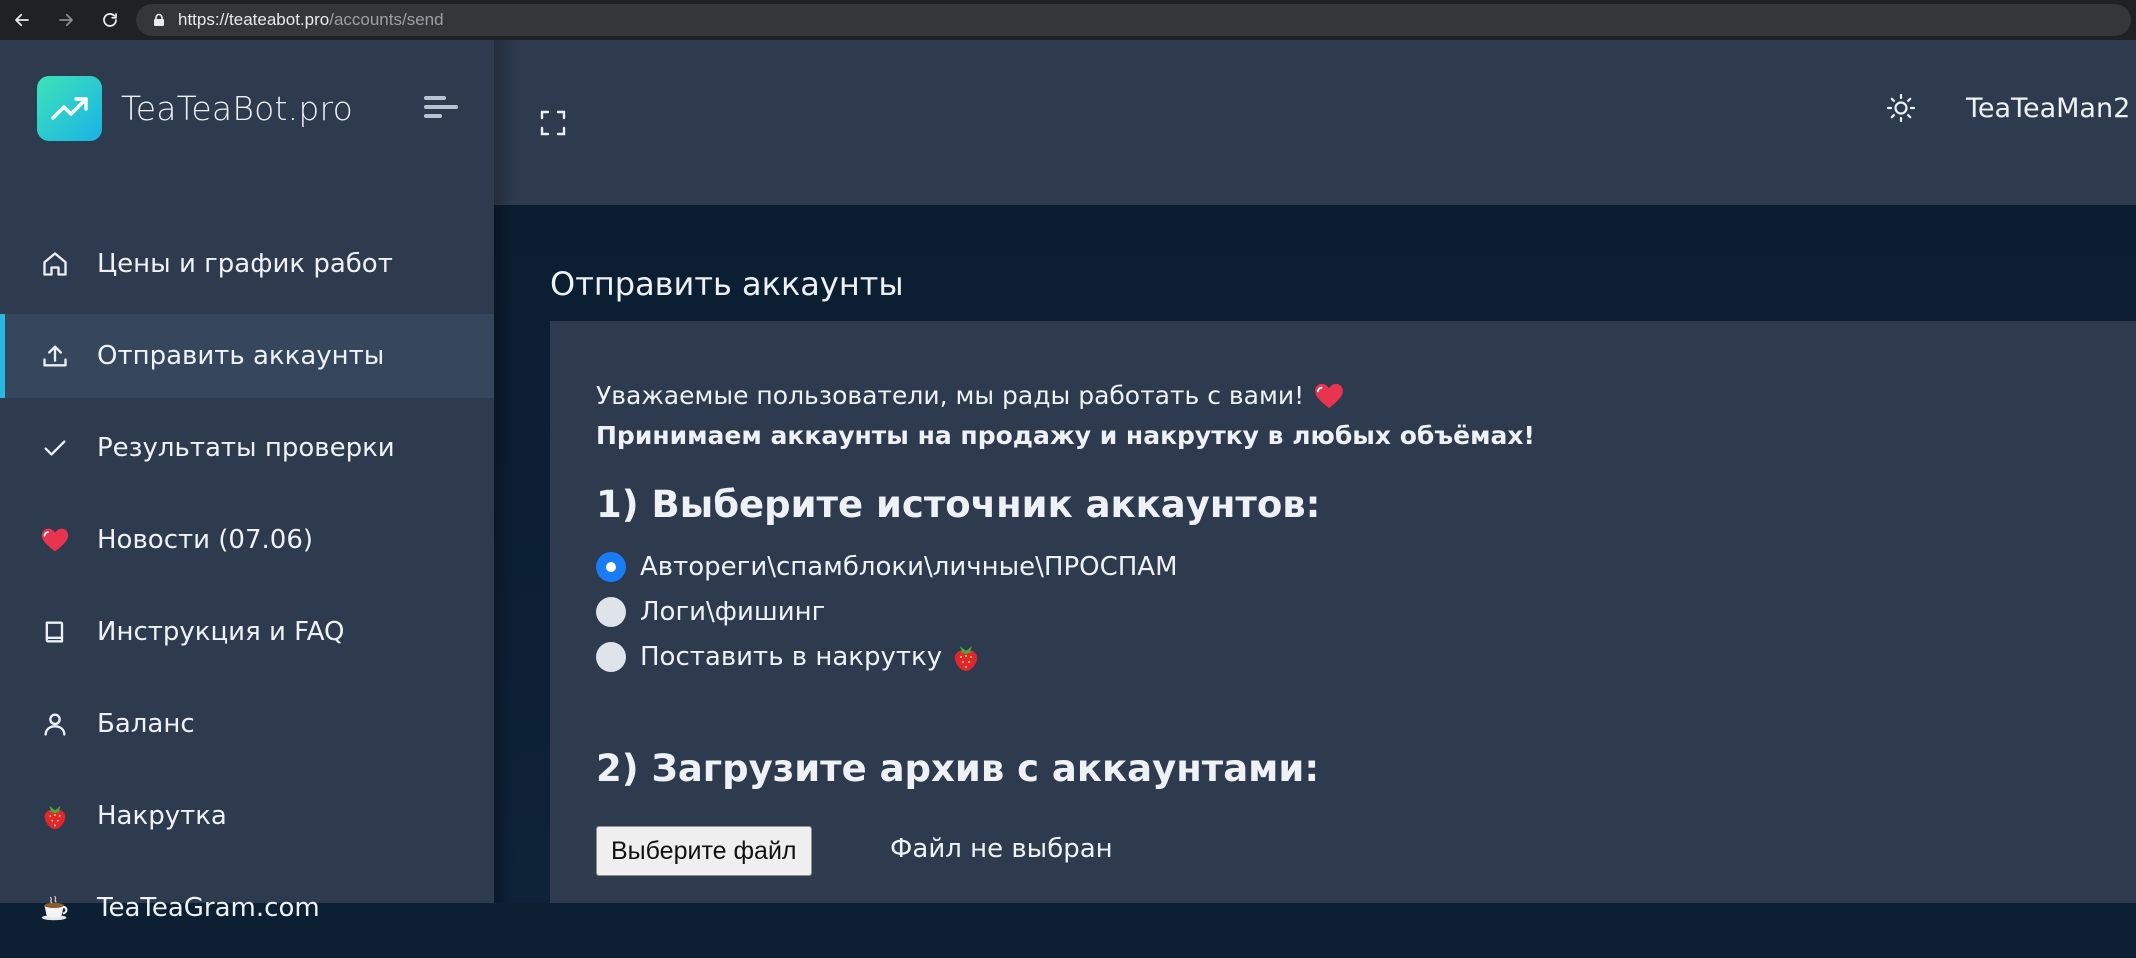 The height and width of the screenshot is (958, 2136). I want to click on back-button, so click(22, 20).